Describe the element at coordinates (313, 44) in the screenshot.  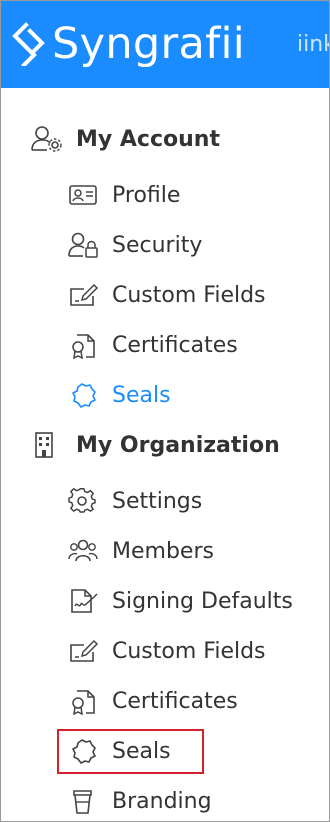
I see `header-extra-text: iink` at that location.